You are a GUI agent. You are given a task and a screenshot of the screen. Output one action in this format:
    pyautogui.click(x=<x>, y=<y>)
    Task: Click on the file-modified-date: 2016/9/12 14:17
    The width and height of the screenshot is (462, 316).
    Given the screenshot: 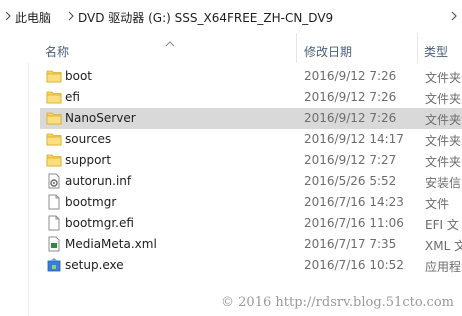 What is the action you would take?
    pyautogui.click(x=354, y=139)
    